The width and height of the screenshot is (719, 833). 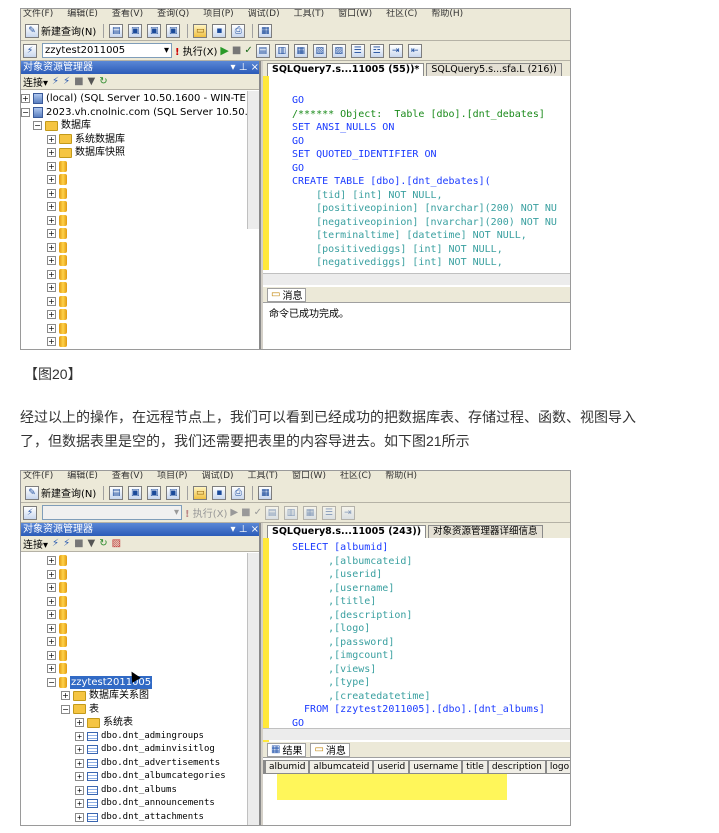 I want to click on database-selector: ▾, so click(x=112, y=512).